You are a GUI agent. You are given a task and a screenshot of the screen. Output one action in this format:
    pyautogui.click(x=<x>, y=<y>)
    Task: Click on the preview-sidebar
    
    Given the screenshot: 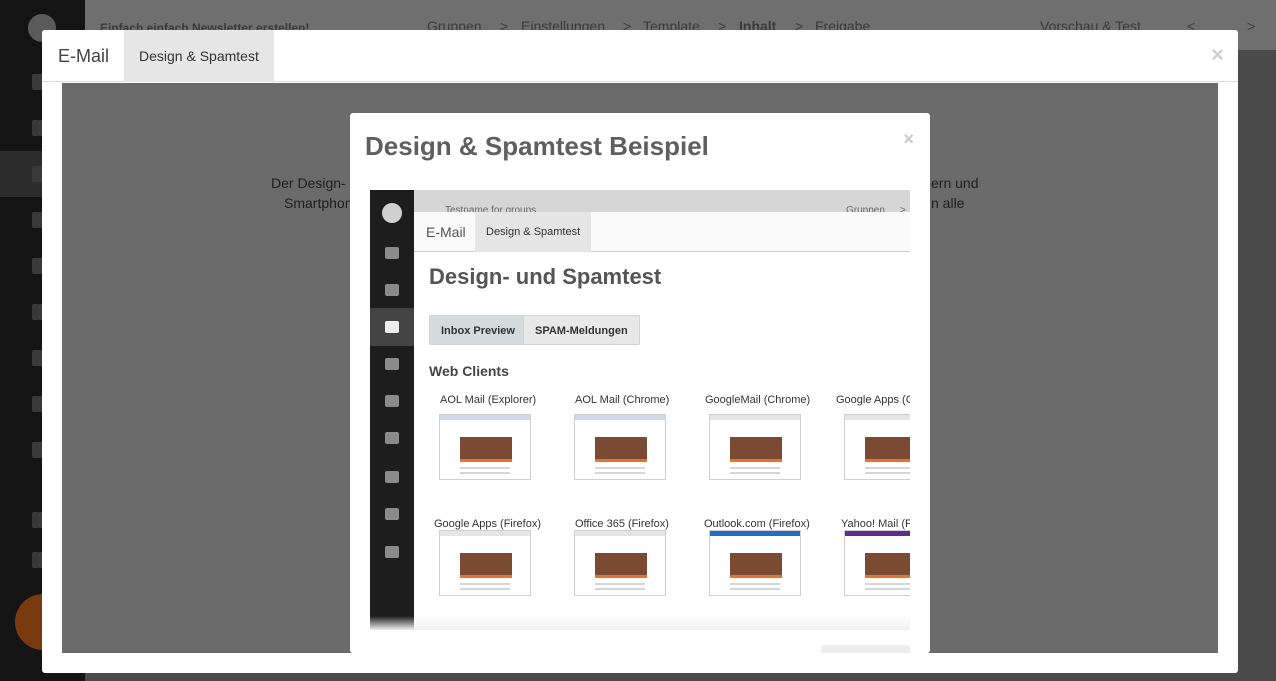 What is the action you would take?
    pyautogui.click(x=392, y=410)
    